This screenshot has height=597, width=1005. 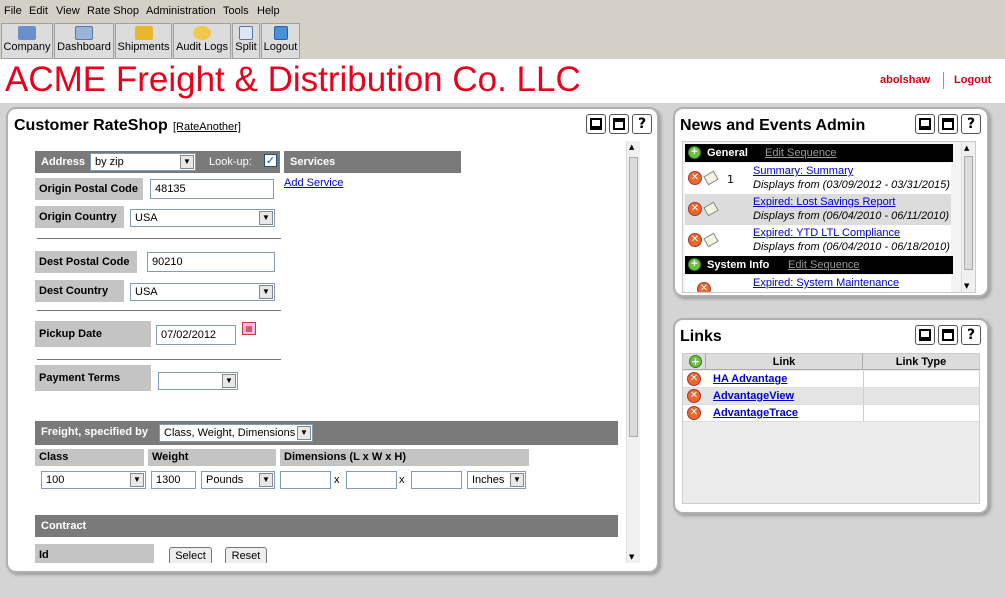 I want to click on news-scrollbar: ▲ ▼, so click(x=968, y=217).